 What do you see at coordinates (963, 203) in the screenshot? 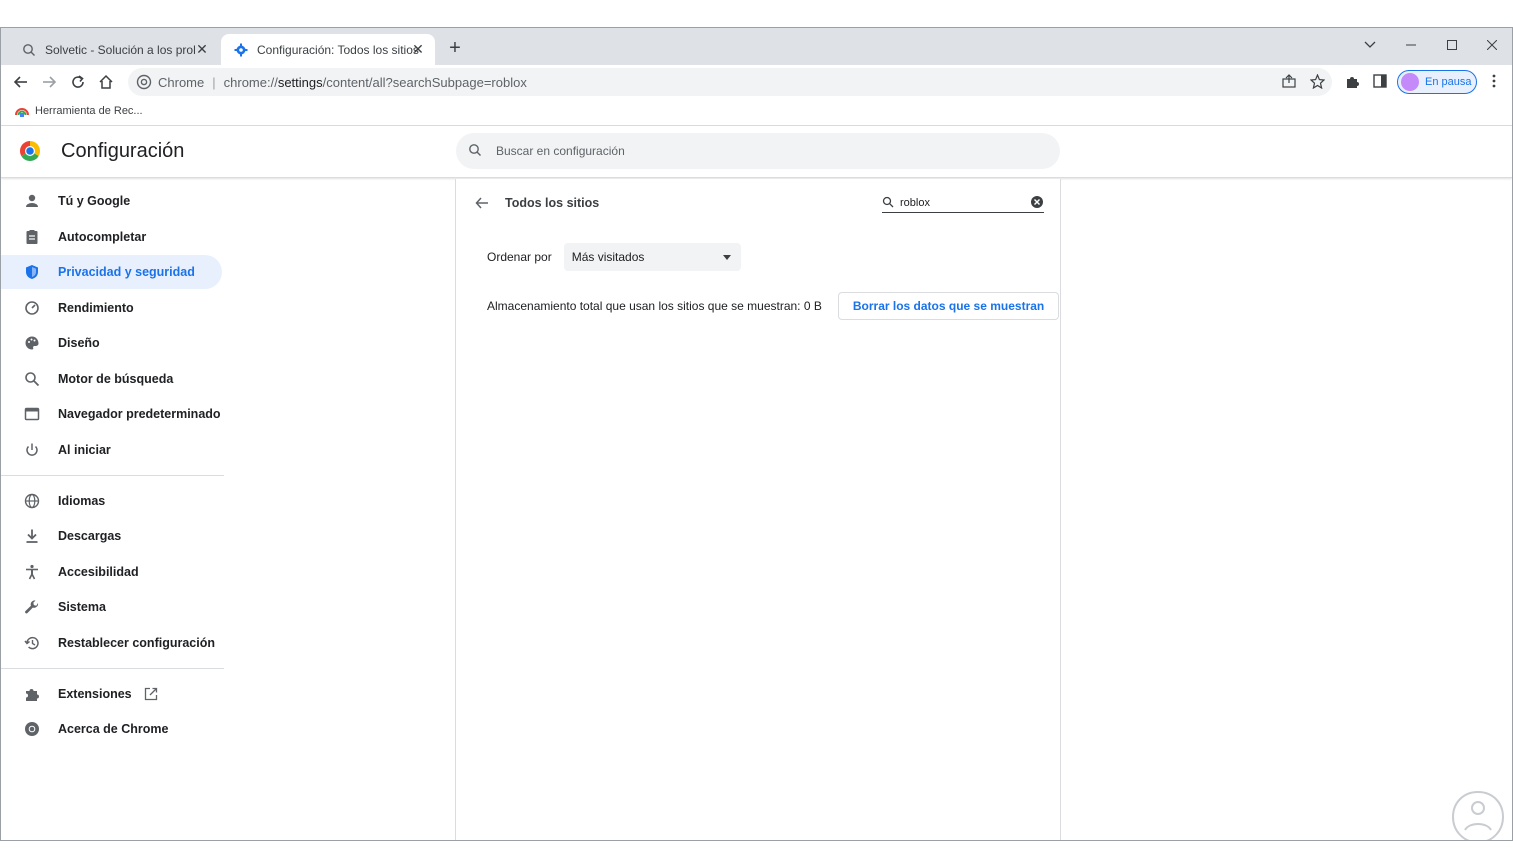
I see `site-filter-input: roblox` at bounding box center [963, 203].